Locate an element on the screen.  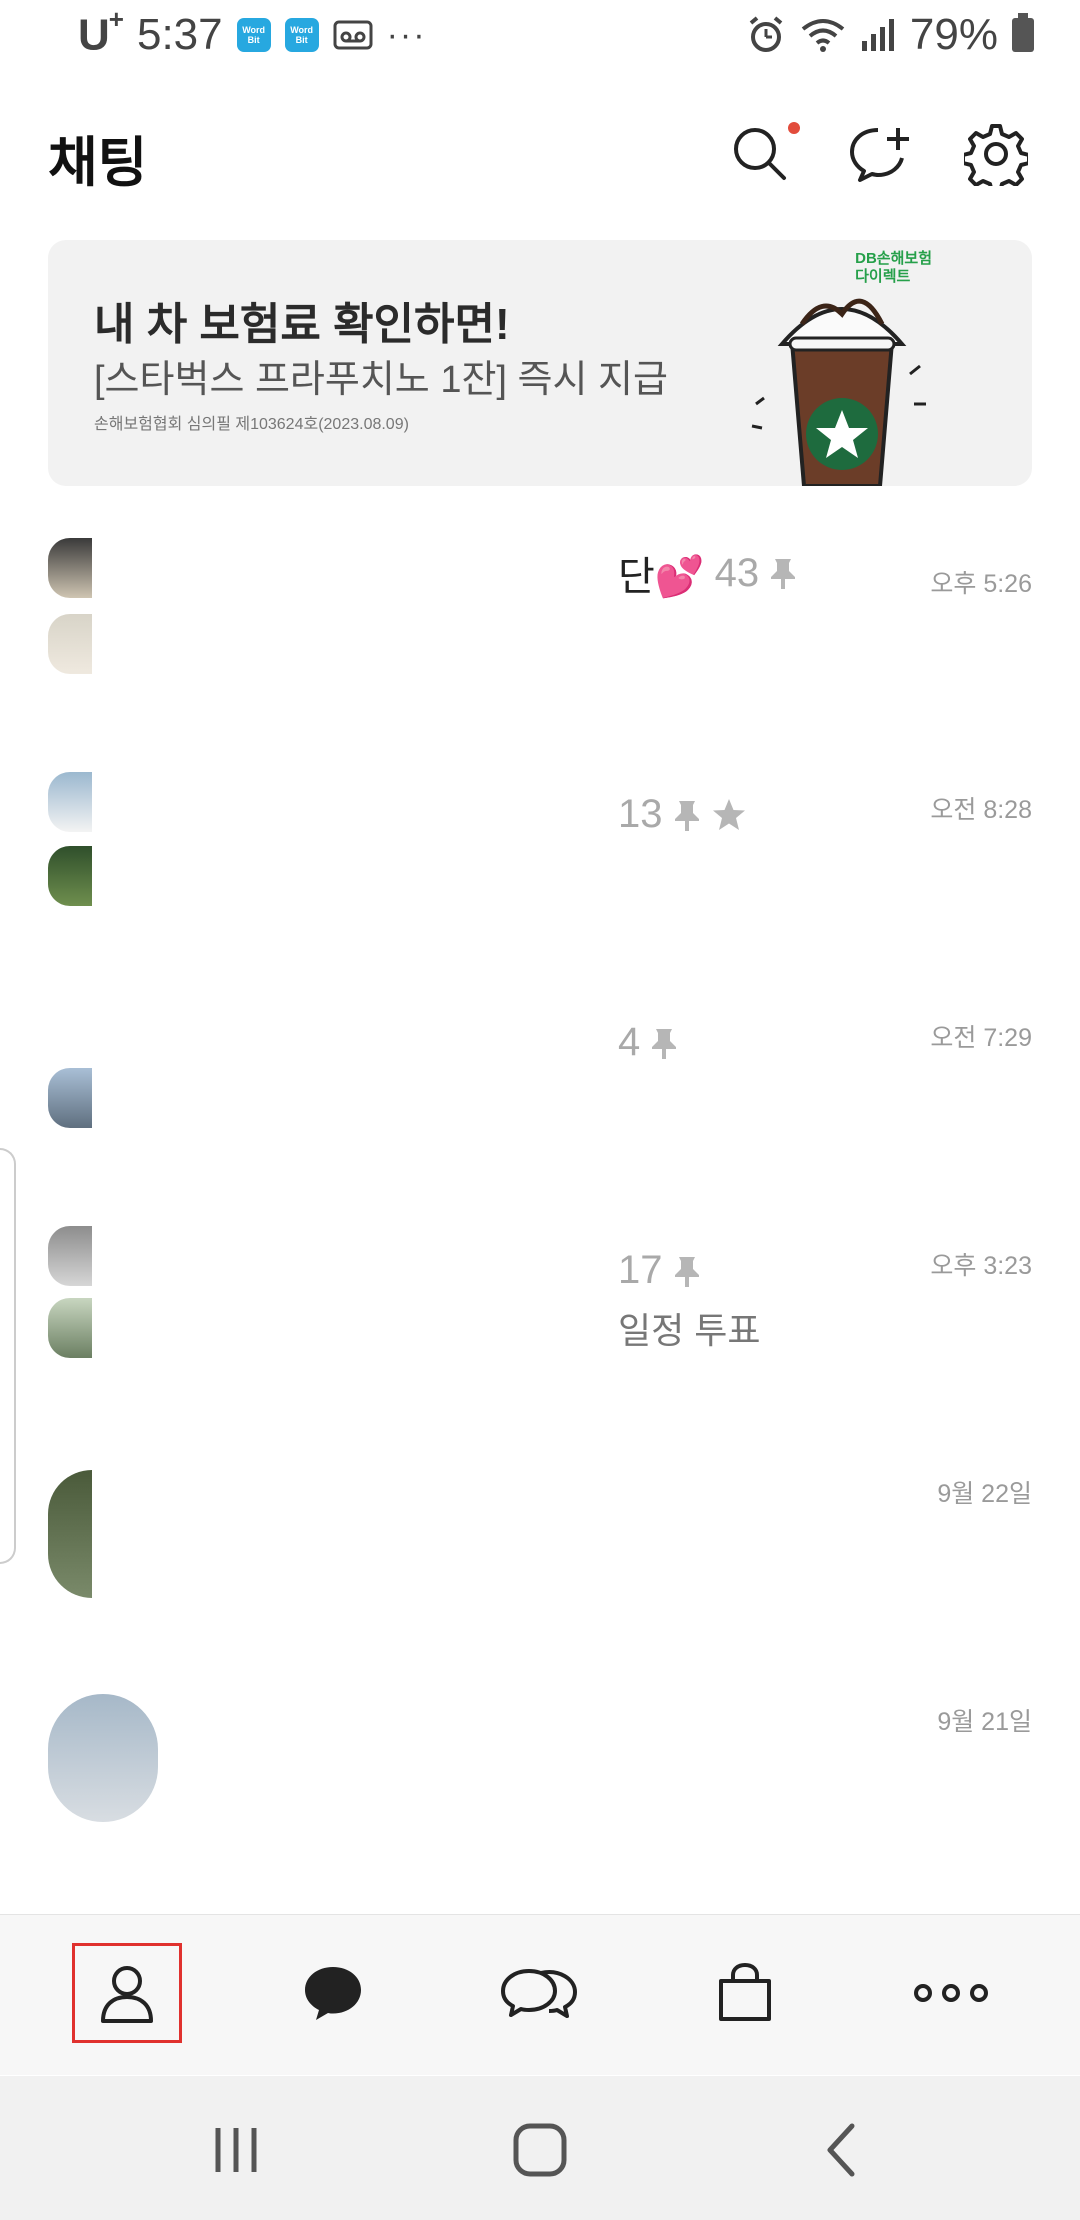
carrier-label: U+ is located at coordinates (101, 32).